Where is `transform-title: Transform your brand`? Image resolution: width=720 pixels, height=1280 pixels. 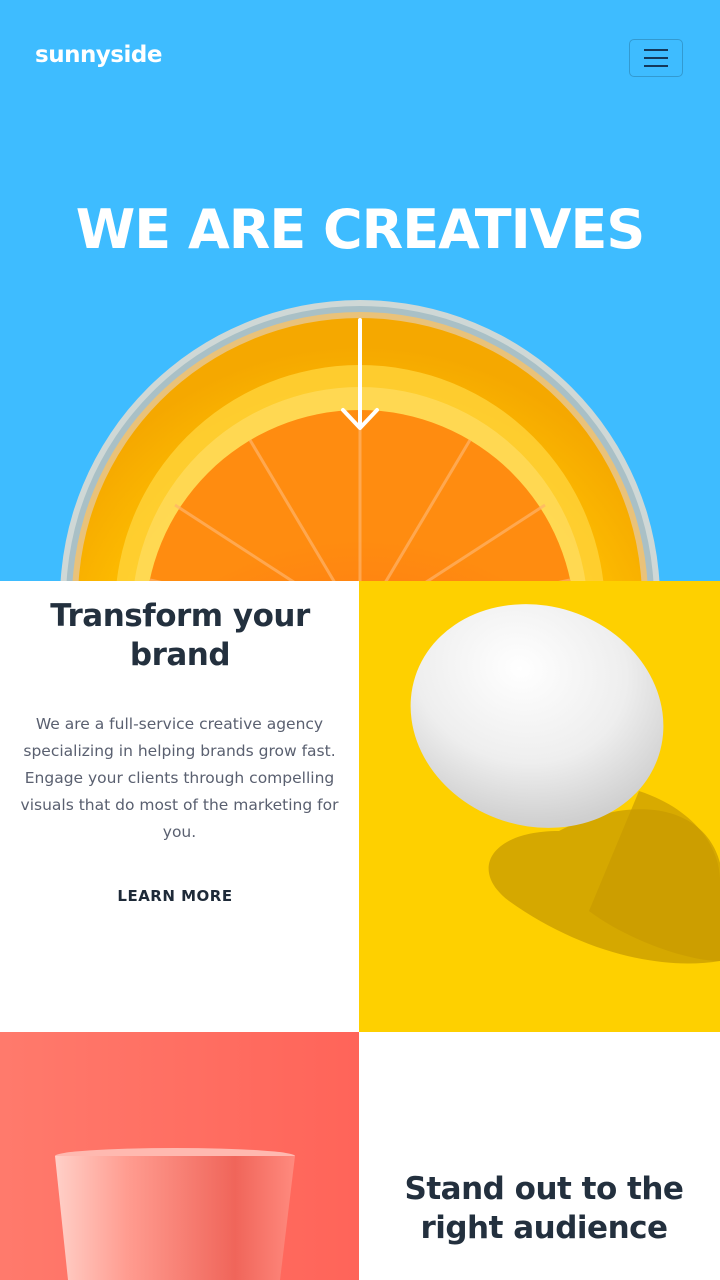
transform-title: Transform your brand is located at coordinates (180, 635).